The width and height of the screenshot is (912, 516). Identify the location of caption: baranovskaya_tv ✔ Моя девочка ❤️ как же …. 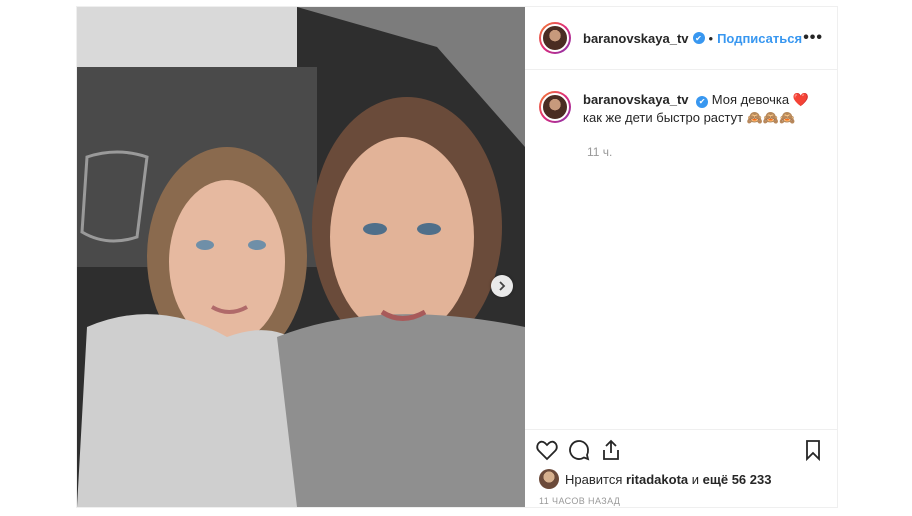
(684, 109).